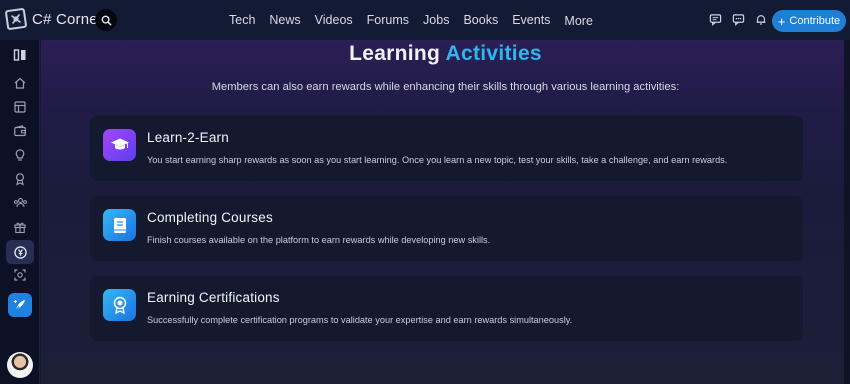  What do you see at coordinates (334, 20) in the screenshot?
I see `nav-item-videos: Videos` at bounding box center [334, 20].